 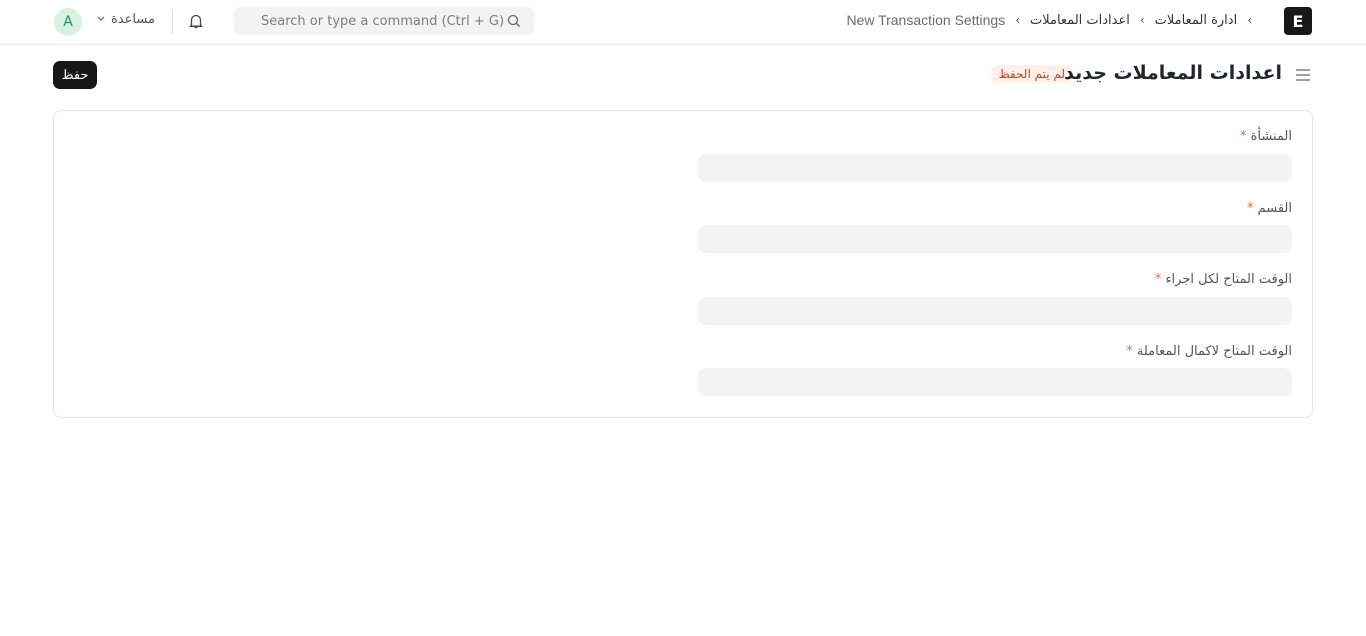 I want to click on company-field, so click(x=995, y=168).